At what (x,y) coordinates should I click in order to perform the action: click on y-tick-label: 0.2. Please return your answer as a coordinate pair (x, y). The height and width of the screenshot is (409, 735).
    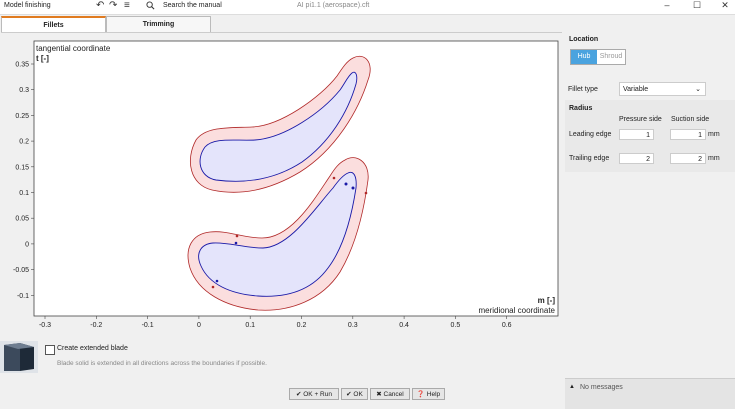
    Looking at the image, I should click on (24, 142).